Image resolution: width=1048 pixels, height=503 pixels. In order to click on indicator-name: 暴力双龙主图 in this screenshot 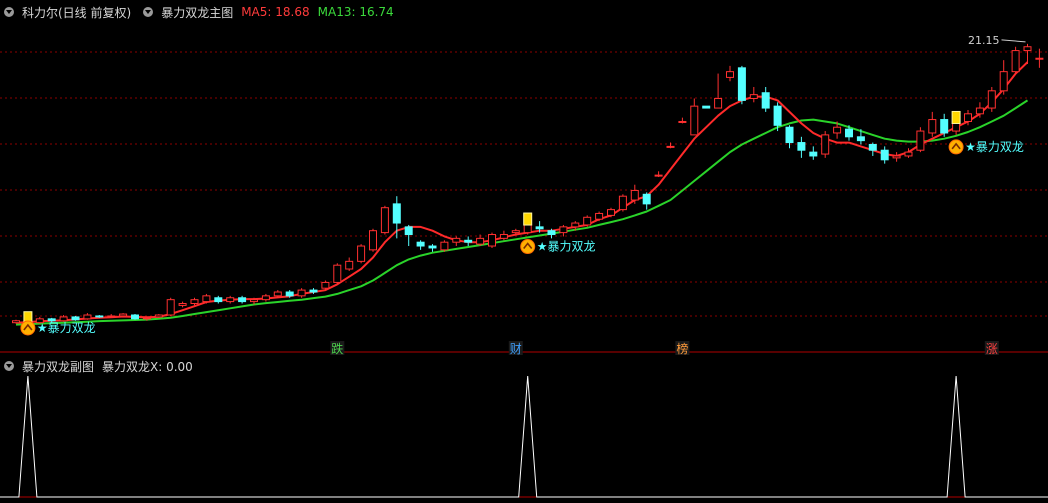, I will do `click(197, 12)`.